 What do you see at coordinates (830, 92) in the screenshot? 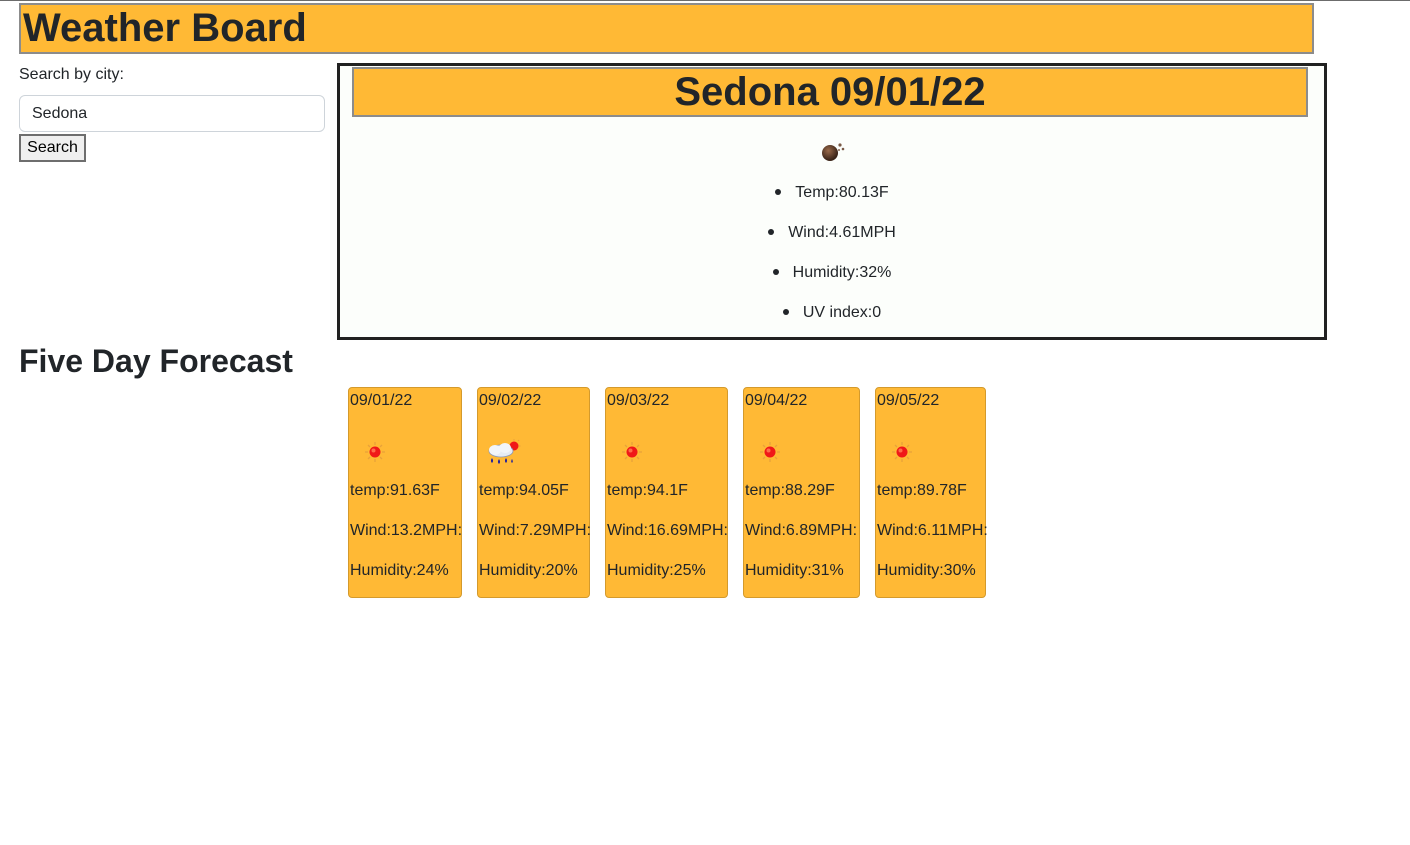
I see `current-weather-title: Sedona 09/01/22` at bounding box center [830, 92].